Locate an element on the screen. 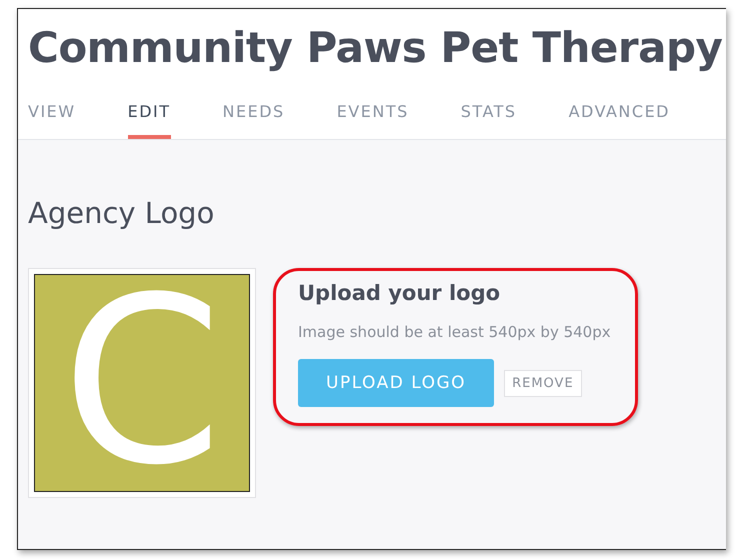  section-heading: Agency Logo is located at coordinates (122, 213).